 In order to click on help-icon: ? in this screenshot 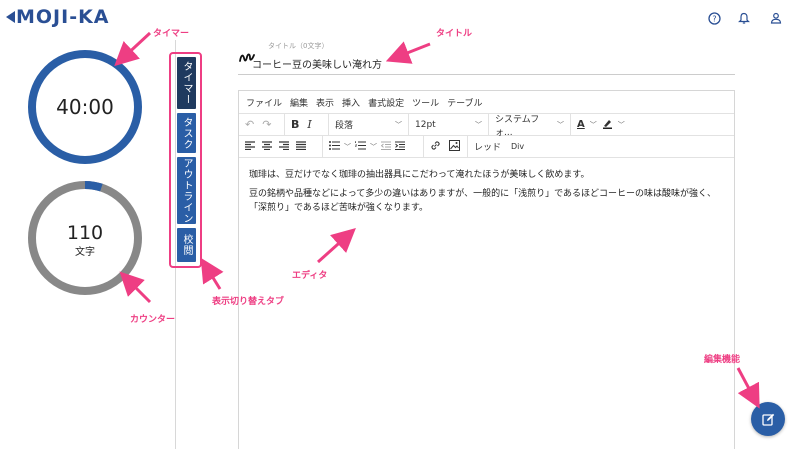, I will do `click(714, 18)`.